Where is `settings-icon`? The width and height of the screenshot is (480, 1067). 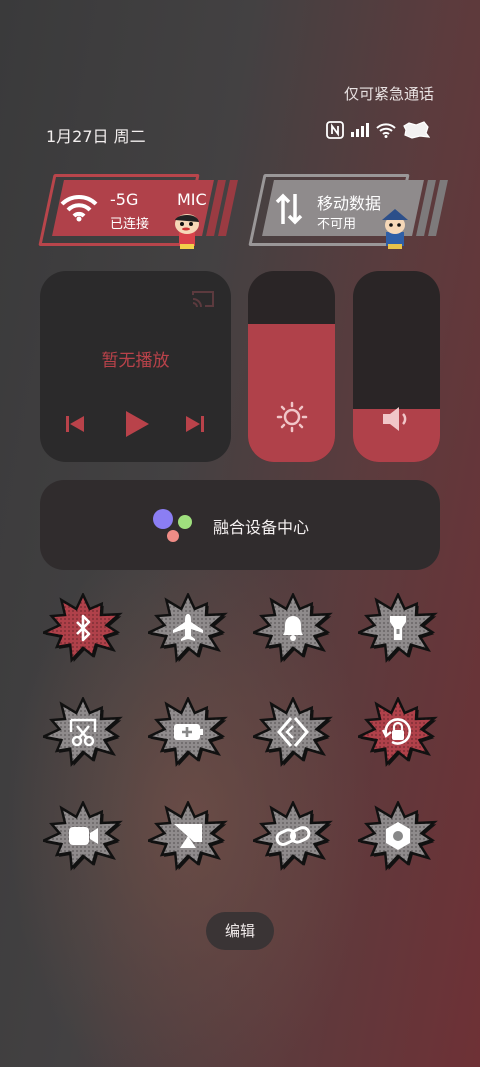
settings-icon is located at coordinates (398, 836).